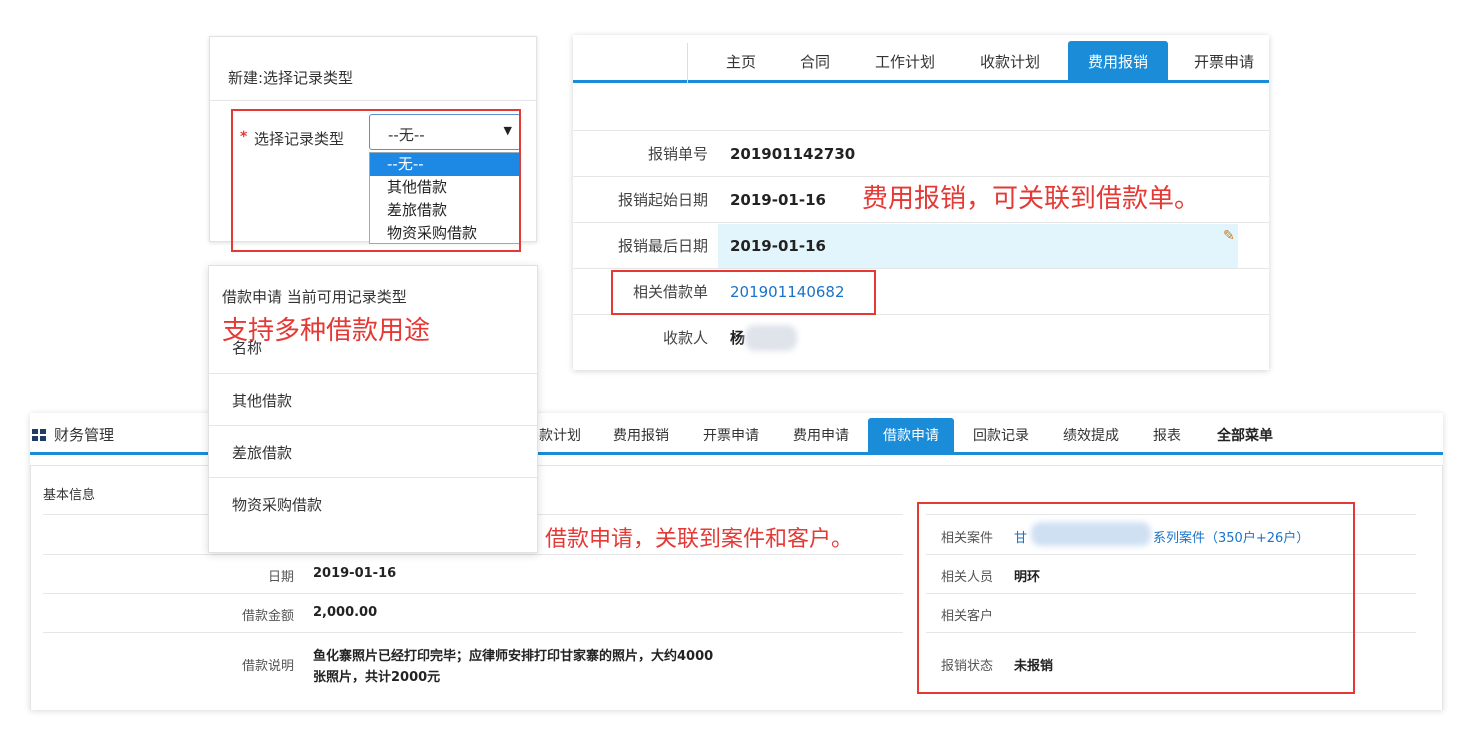  Describe the element at coordinates (687, 63) in the screenshot. I see `tab-separator` at that location.